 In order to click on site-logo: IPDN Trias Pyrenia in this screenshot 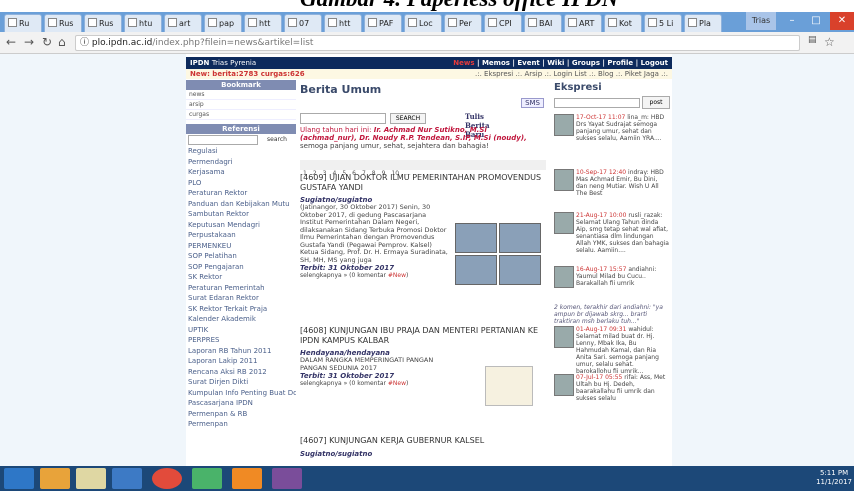, I will do `click(223, 63)`.